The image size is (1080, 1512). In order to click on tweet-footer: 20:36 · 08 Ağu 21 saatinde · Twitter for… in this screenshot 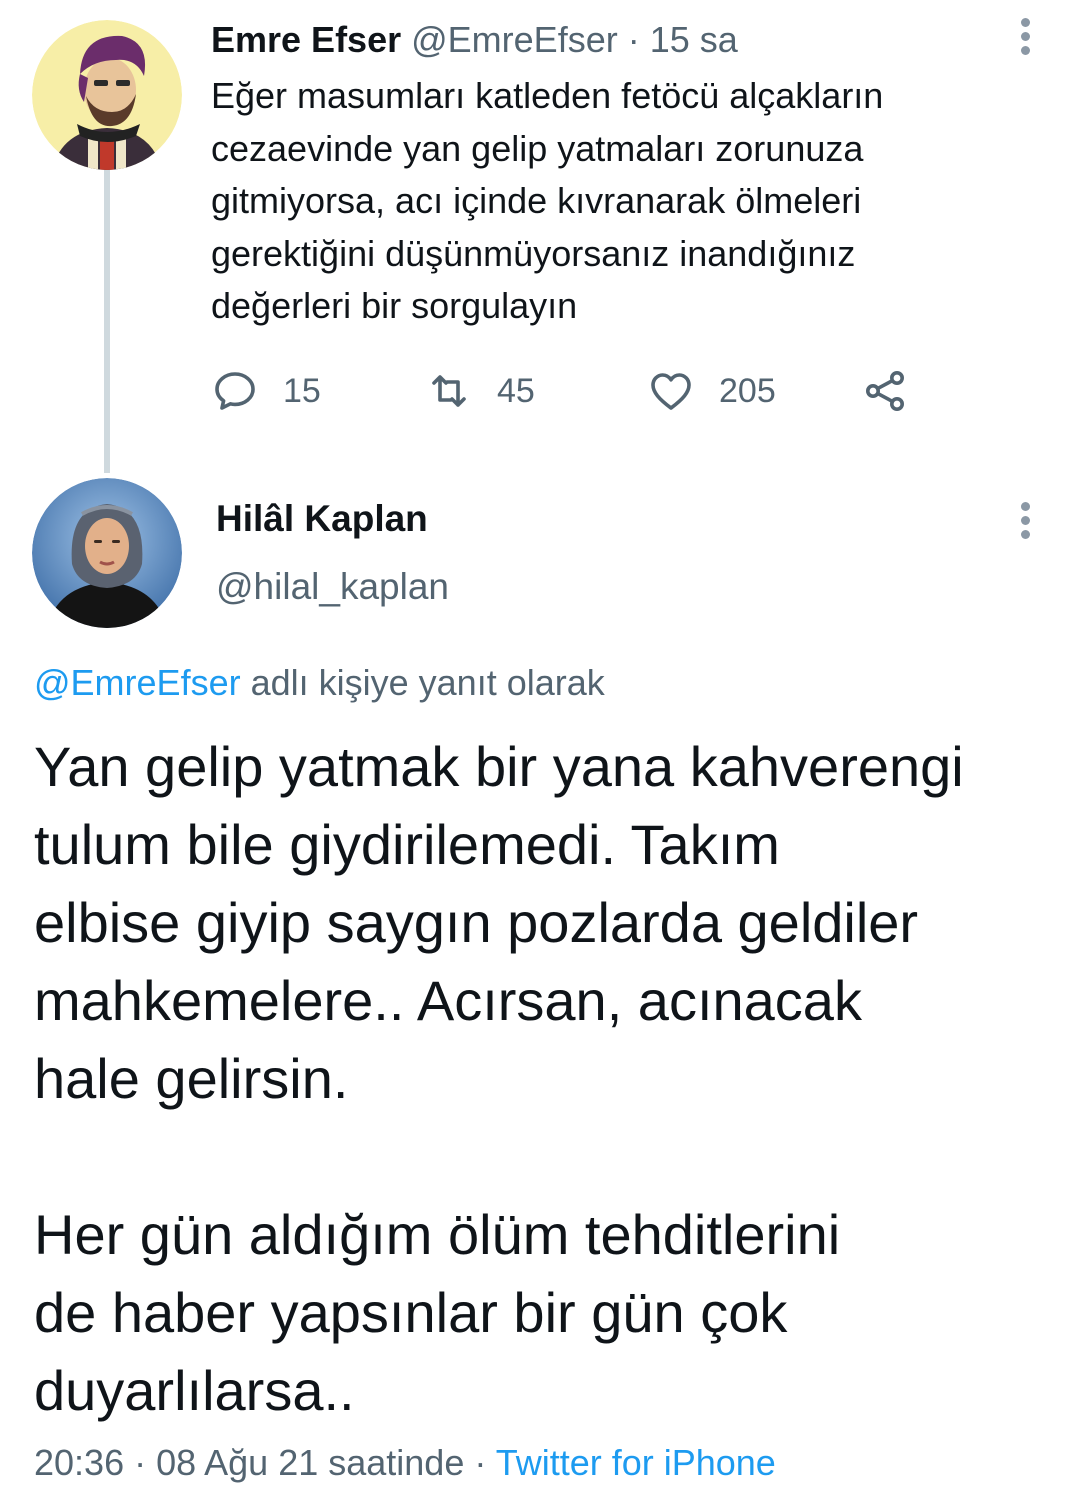, I will do `click(405, 1463)`.